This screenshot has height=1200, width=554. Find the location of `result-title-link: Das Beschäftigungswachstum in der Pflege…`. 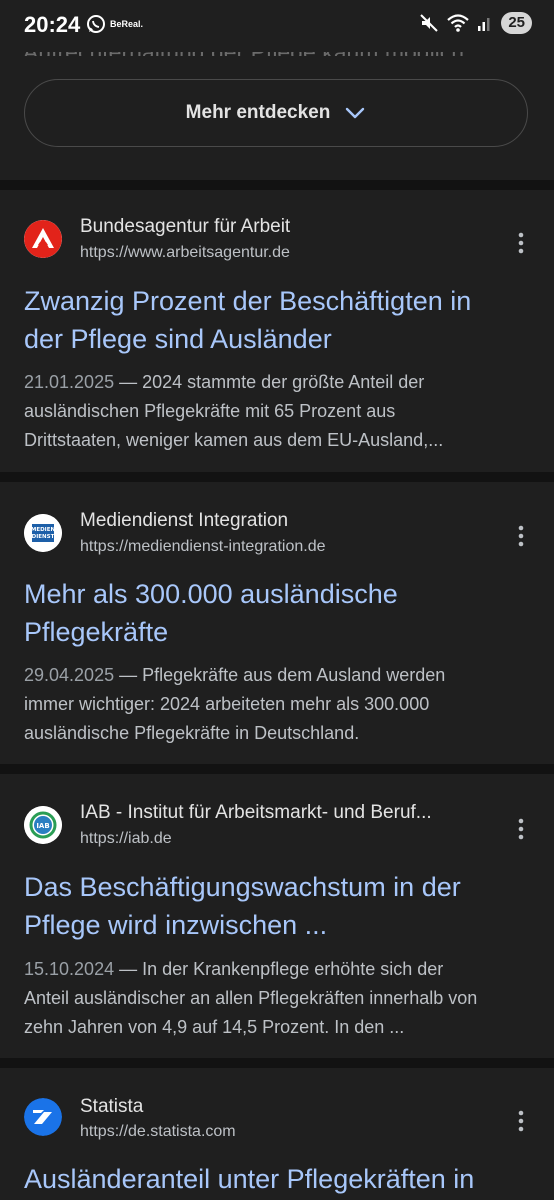

result-title-link: Das Beschäftigungswachstum in der Pflege… is located at coordinates (274, 906).